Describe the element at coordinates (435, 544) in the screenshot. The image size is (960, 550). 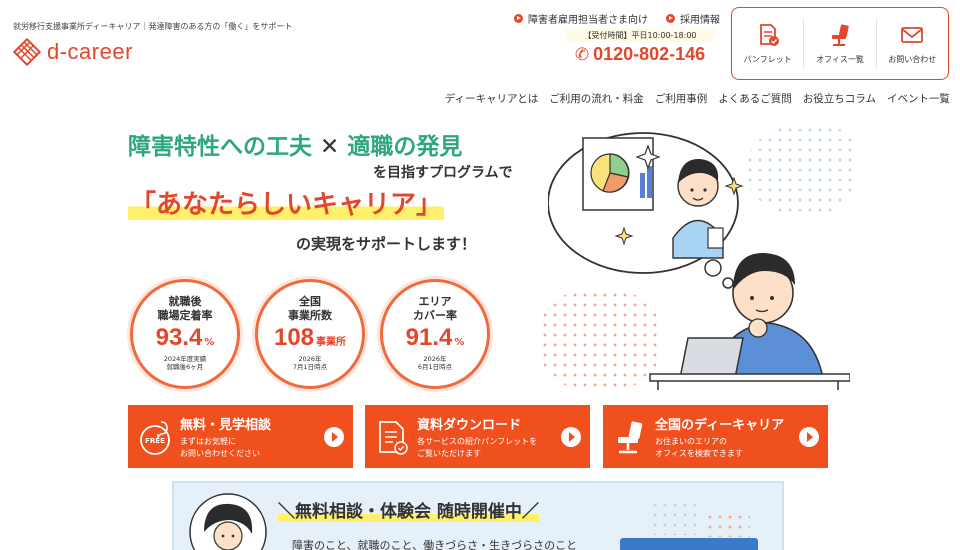
I see `banner-subtitle: 障害のこと、就職のこと、働きづらさ・生きづらさのこと` at that location.